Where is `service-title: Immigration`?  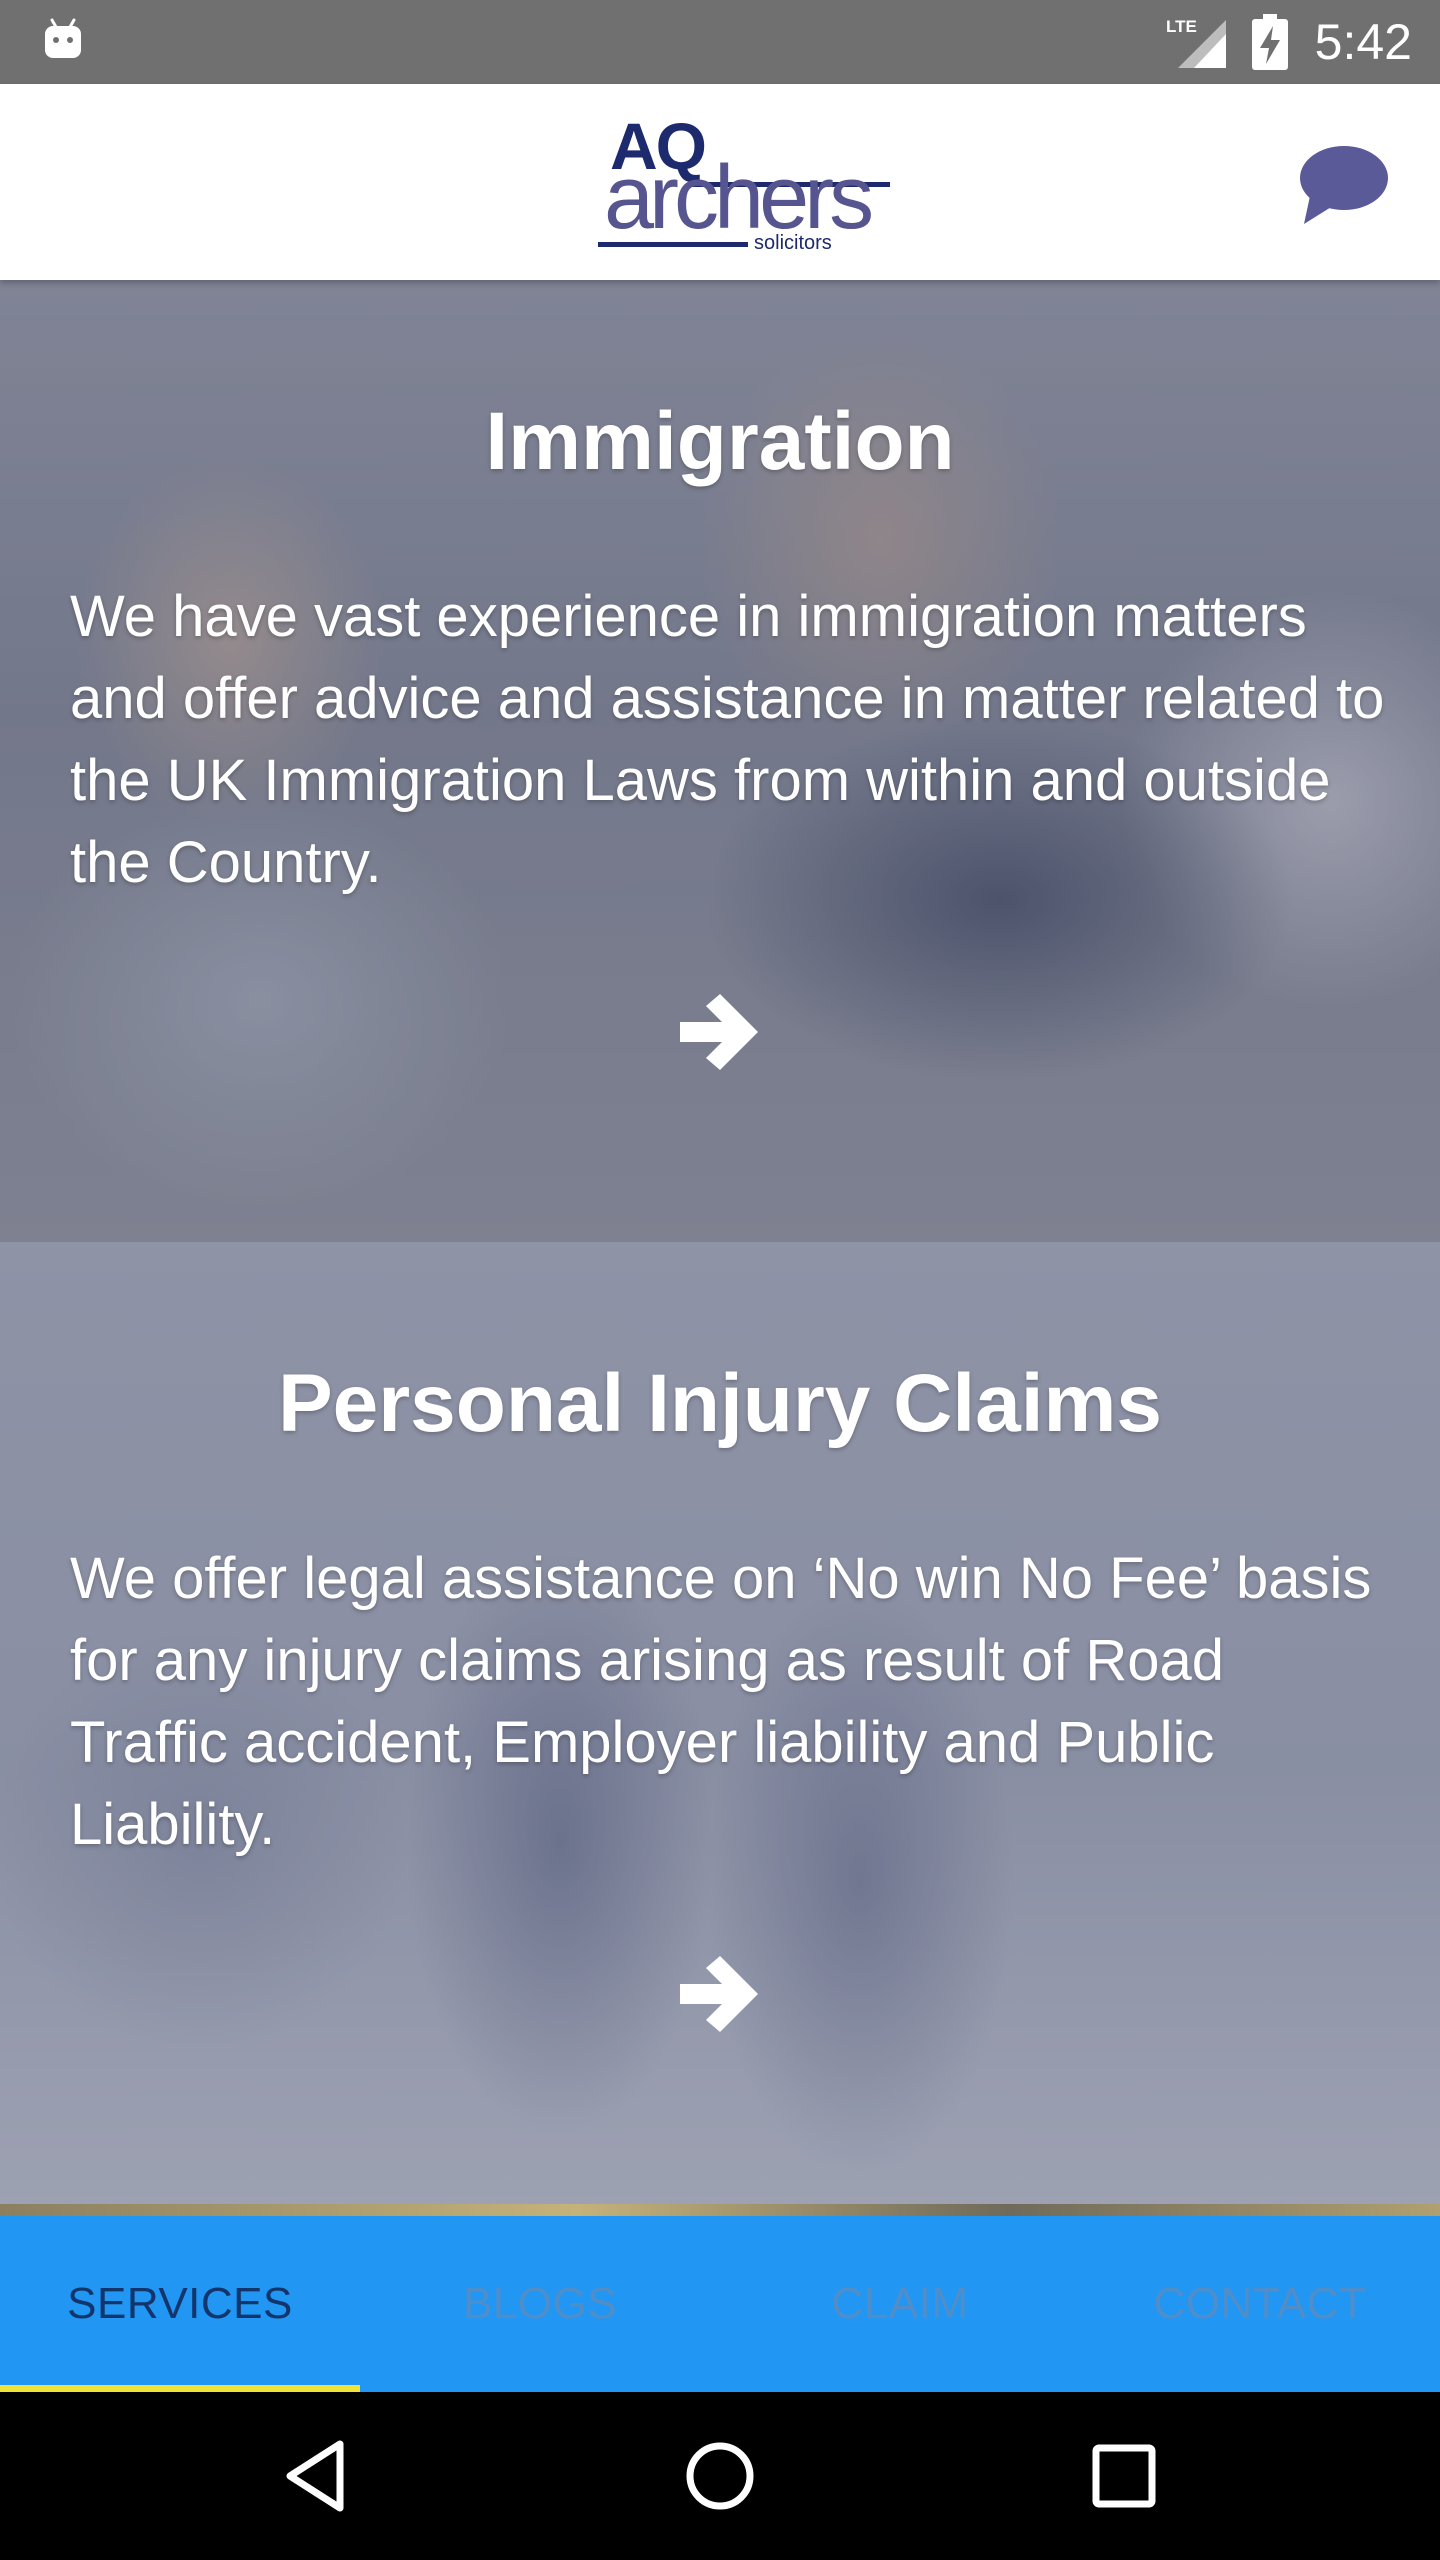
service-title: Immigration is located at coordinates (720, 441).